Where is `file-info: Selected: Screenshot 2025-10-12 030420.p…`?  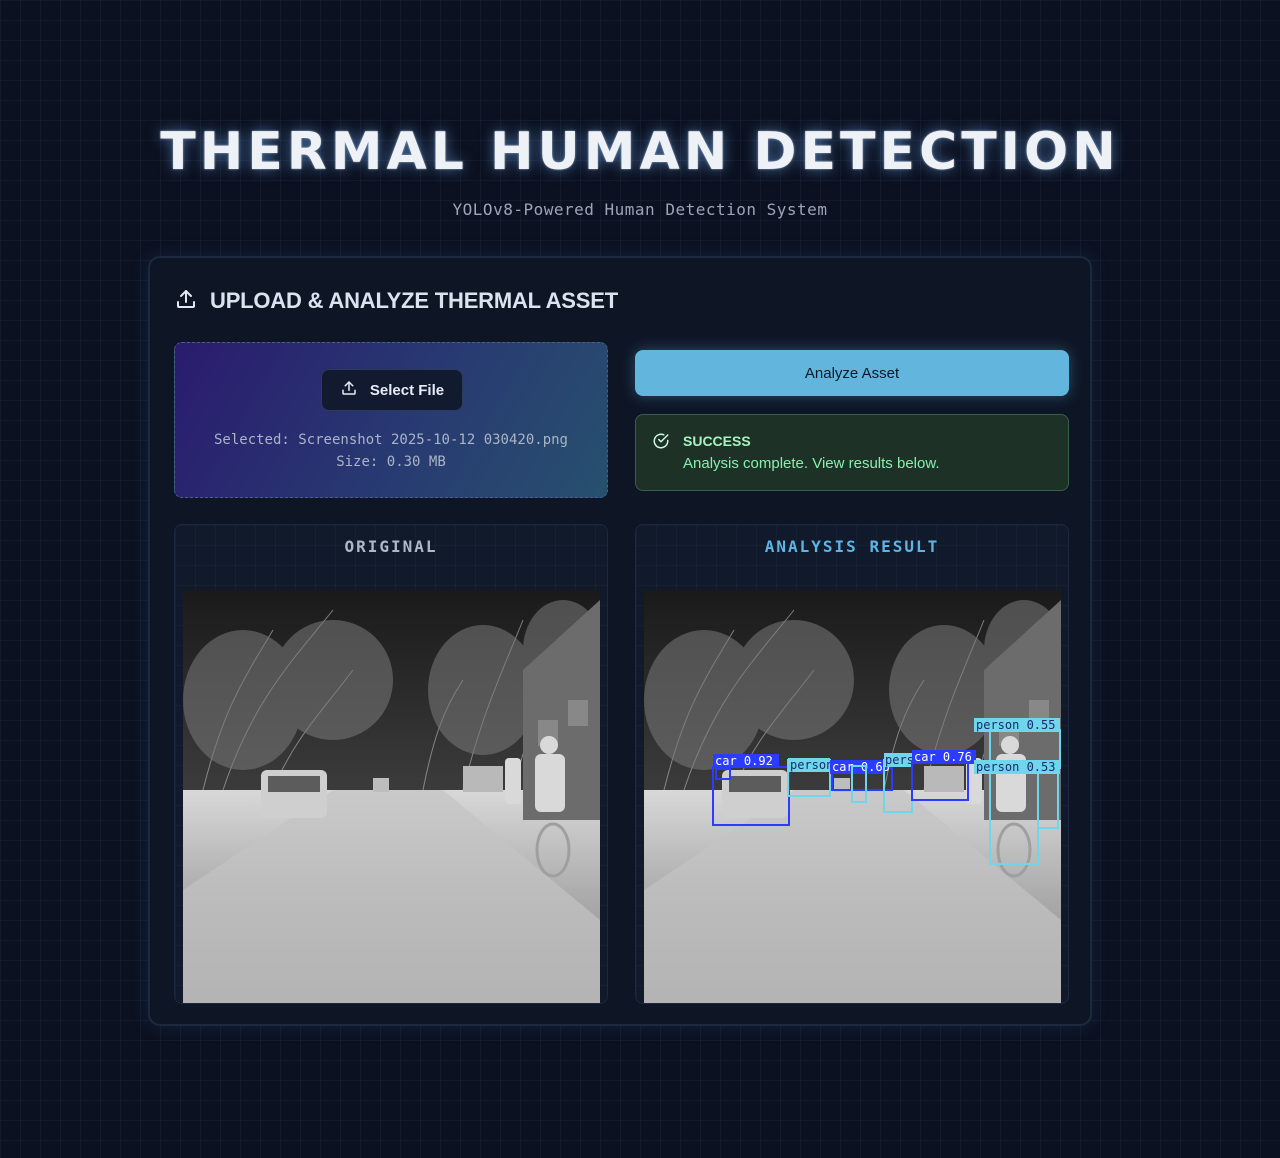
file-info: Selected: Screenshot 2025-10-12 030420.p… is located at coordinates (391, 451).